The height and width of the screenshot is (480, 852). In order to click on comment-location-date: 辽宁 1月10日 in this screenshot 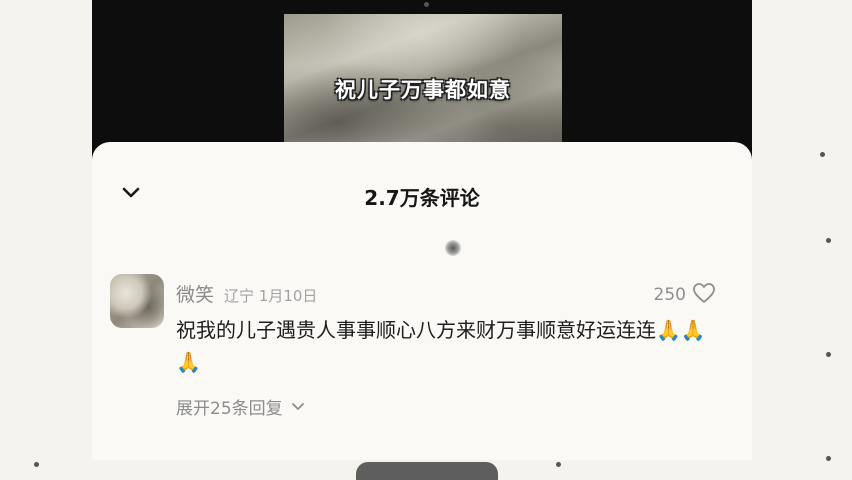, I will do `click(271, 296)`.